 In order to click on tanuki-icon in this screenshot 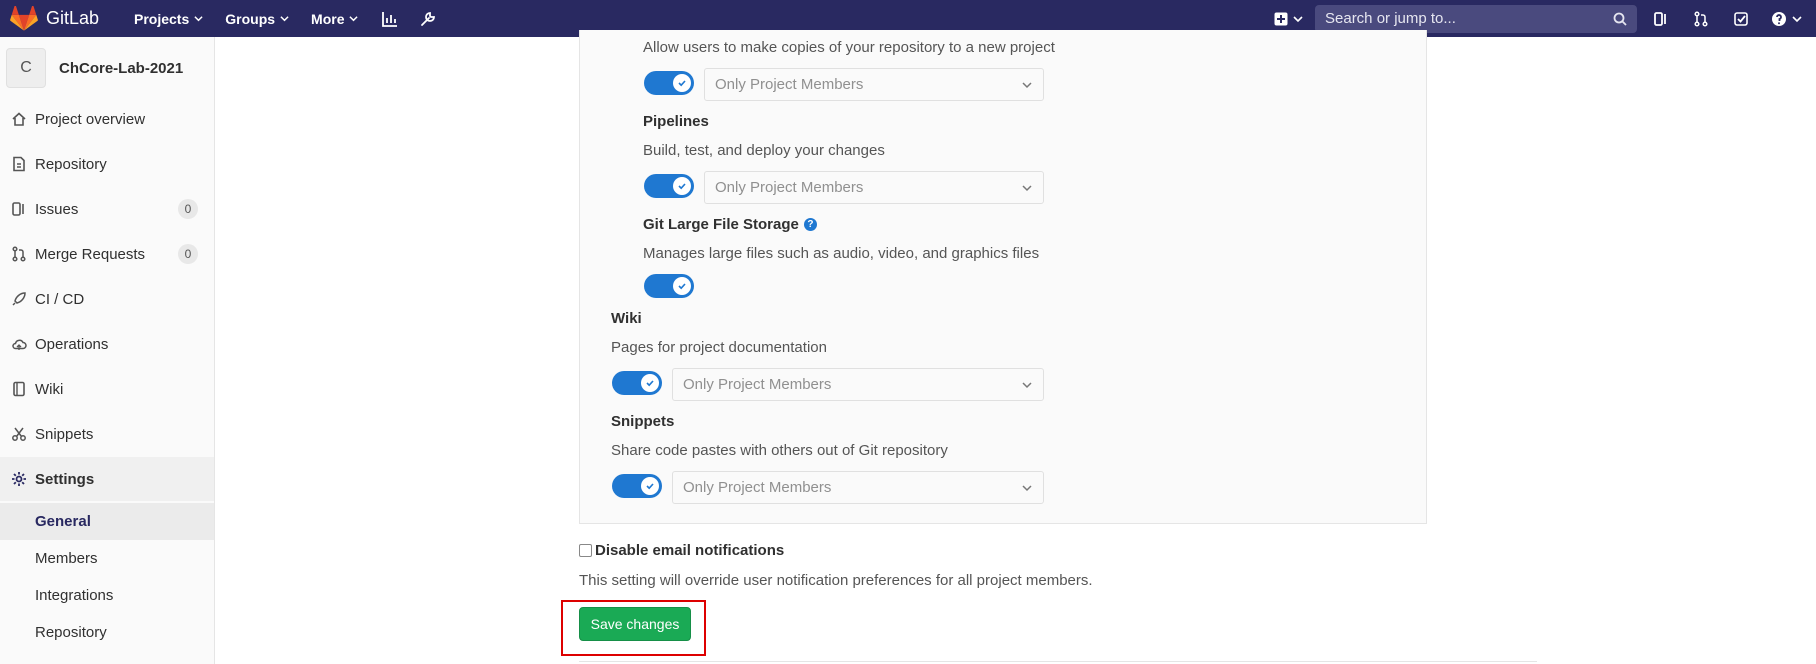, I will do `click(24, 18)`.